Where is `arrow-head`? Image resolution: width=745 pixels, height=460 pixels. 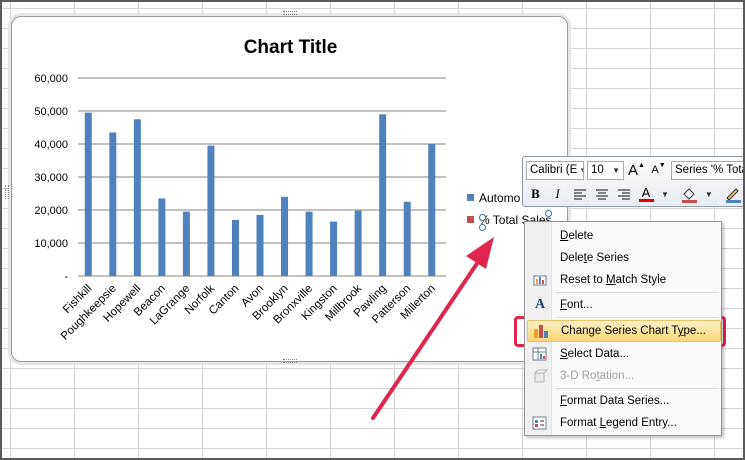
arrow-head is located at coordinates (480, 253).